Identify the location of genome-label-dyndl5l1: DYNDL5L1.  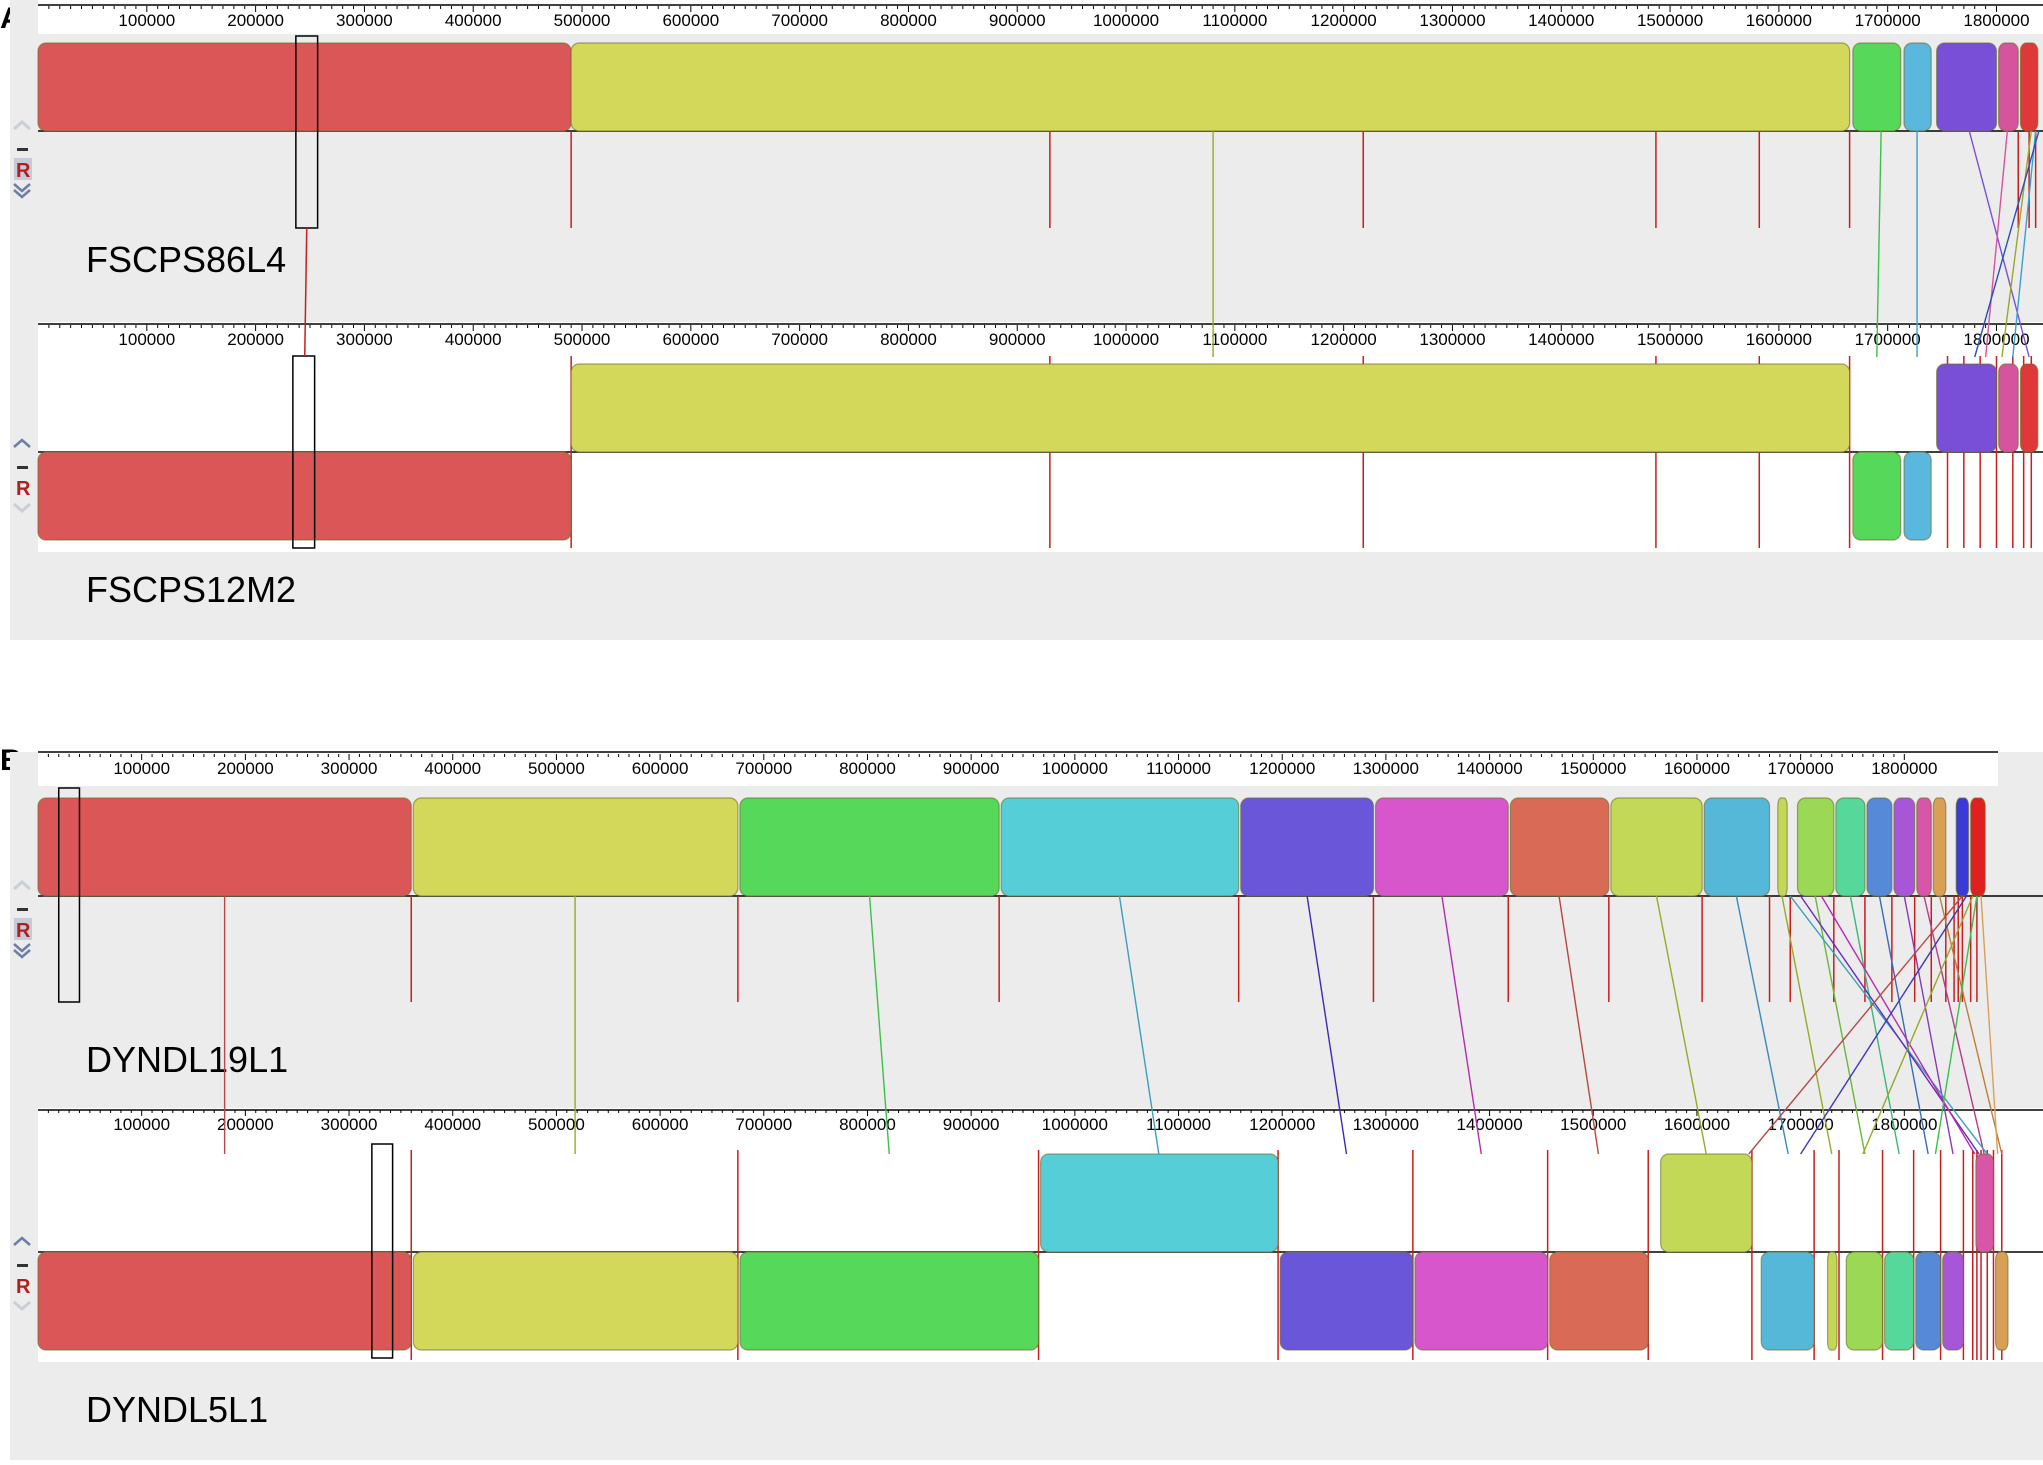
(177, 1409).